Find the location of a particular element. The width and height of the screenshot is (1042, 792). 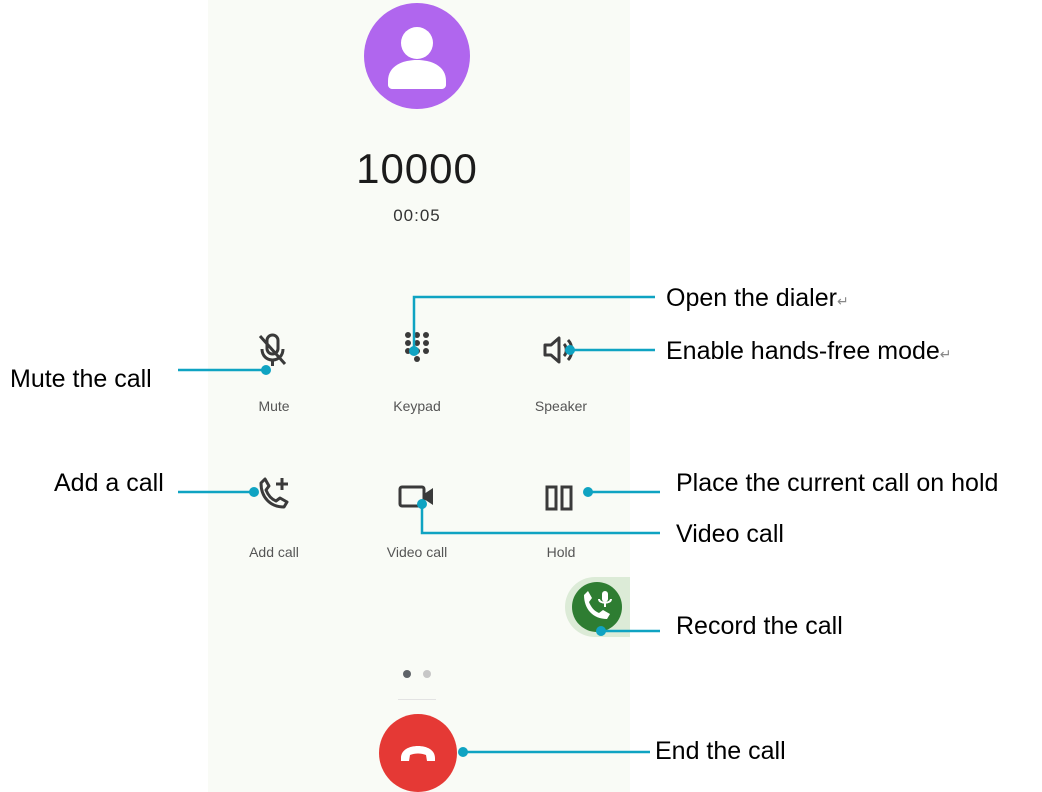

annotation-hands-free-text: Enable hands-free mode is located at coordinates (803, 351).